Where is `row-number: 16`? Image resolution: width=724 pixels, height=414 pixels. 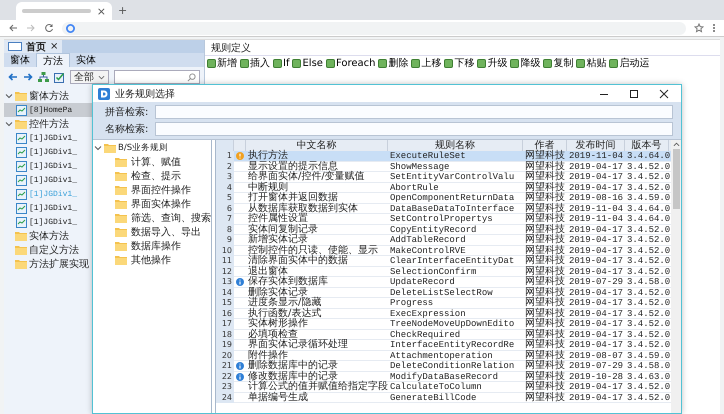
row-number: 16 is located at coordinates (225, 313).